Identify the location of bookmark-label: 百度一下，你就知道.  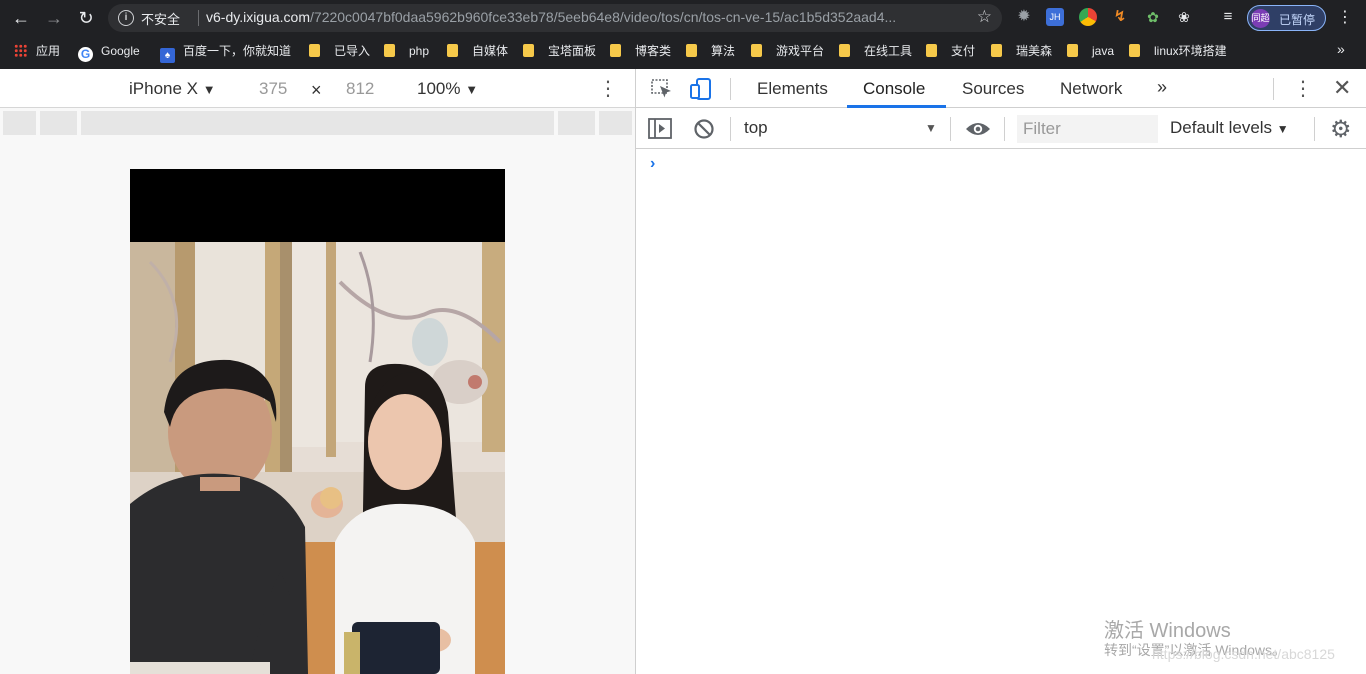
(237, 51).